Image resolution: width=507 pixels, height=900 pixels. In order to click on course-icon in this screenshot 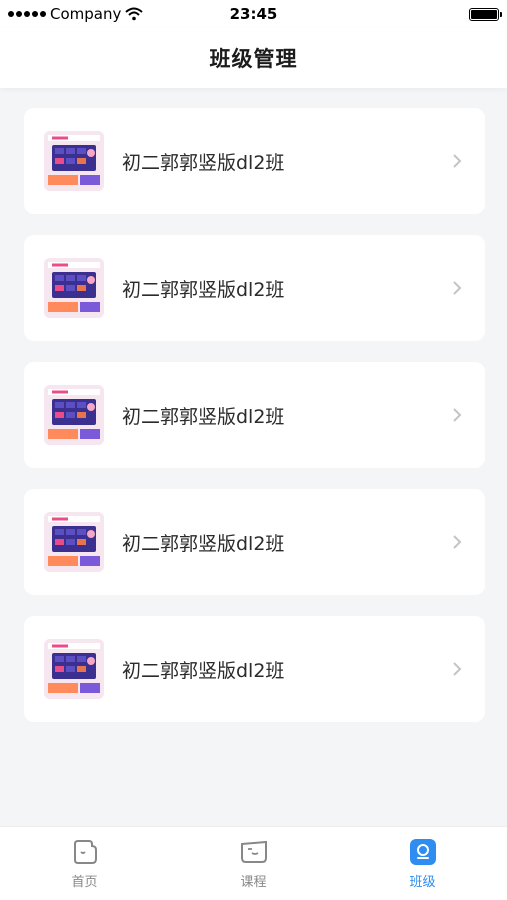, I will do `click(254, 852)`.